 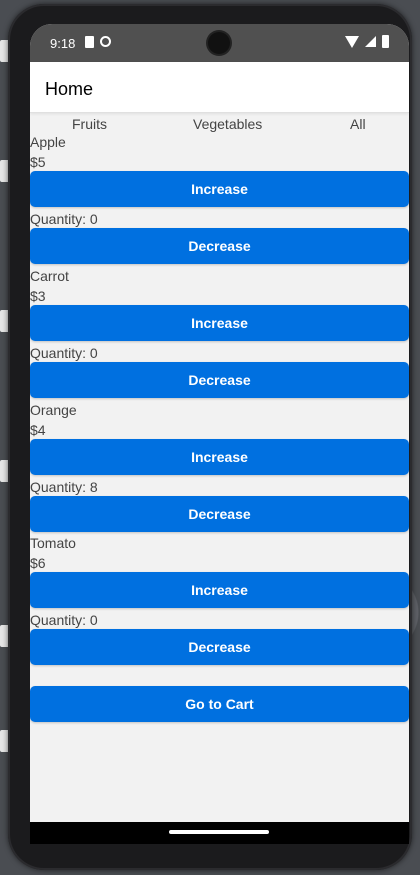 What do you see at coordinates (48, 142) in the screenshot?
I see `product-name: Apple` at bounding box center [48, 142].